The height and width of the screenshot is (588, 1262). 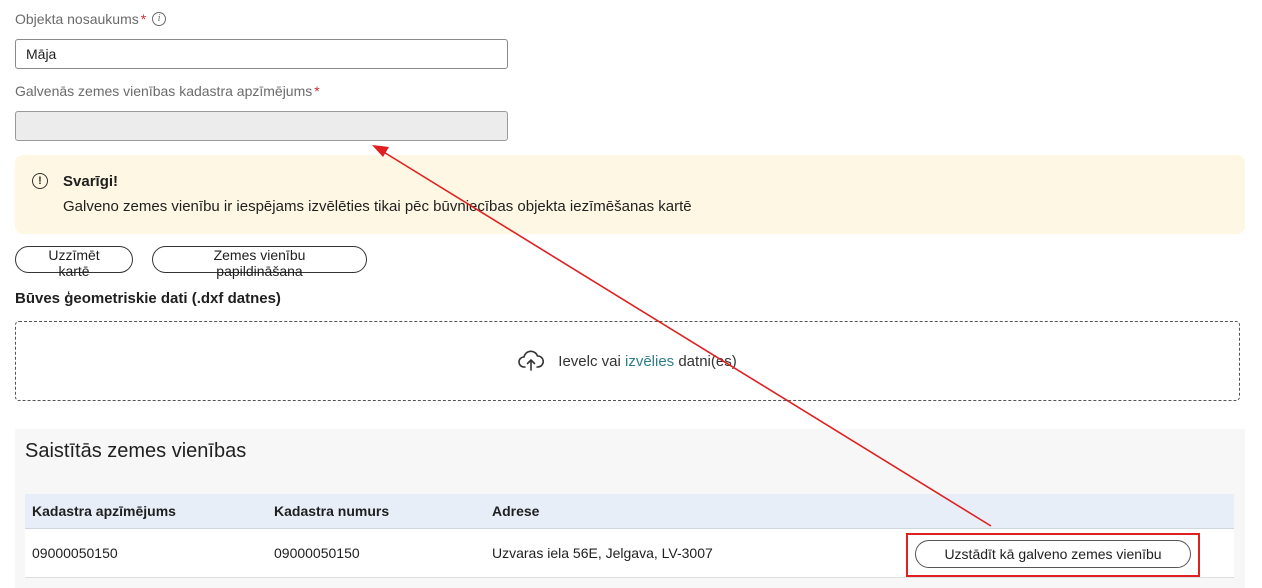 What do you see at coordinates (40, 181) in the screenshot?
I see `exclamation-circle-icon: !` at bounding box center [40, 181].